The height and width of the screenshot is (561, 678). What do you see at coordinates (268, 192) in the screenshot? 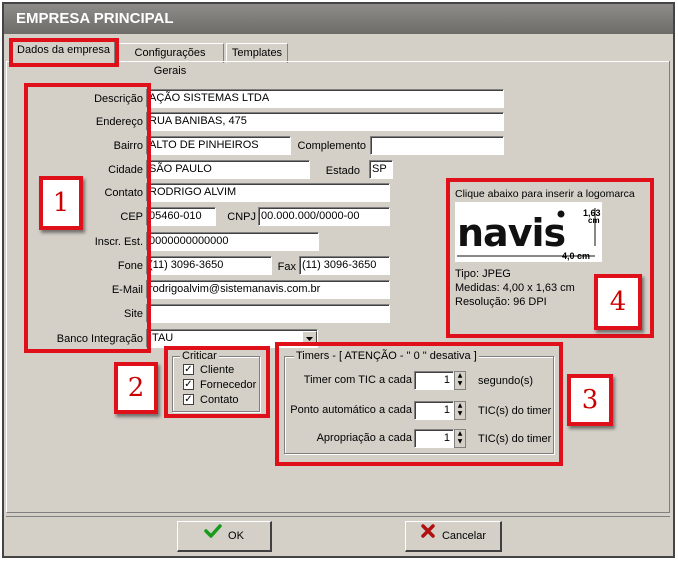
I see `contato-field: RODRIGO ALVIM` at bounding box center [268, 192].